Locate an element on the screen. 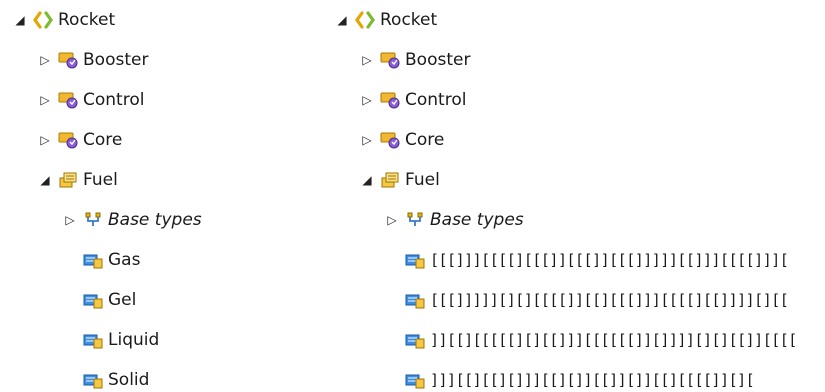  node-label: ]]][[][[][]]][[][]][[]][]][[][[[[]][][ is located at coordinates (592, 380).